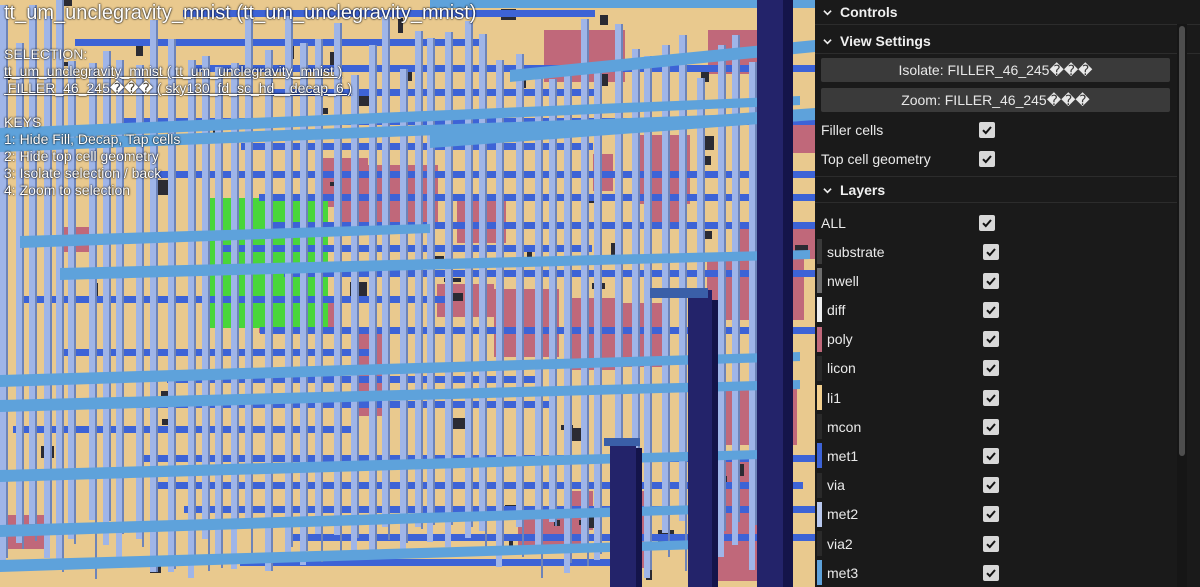  I want to click on layer-row-mcon: mcon, so click(996, 426).